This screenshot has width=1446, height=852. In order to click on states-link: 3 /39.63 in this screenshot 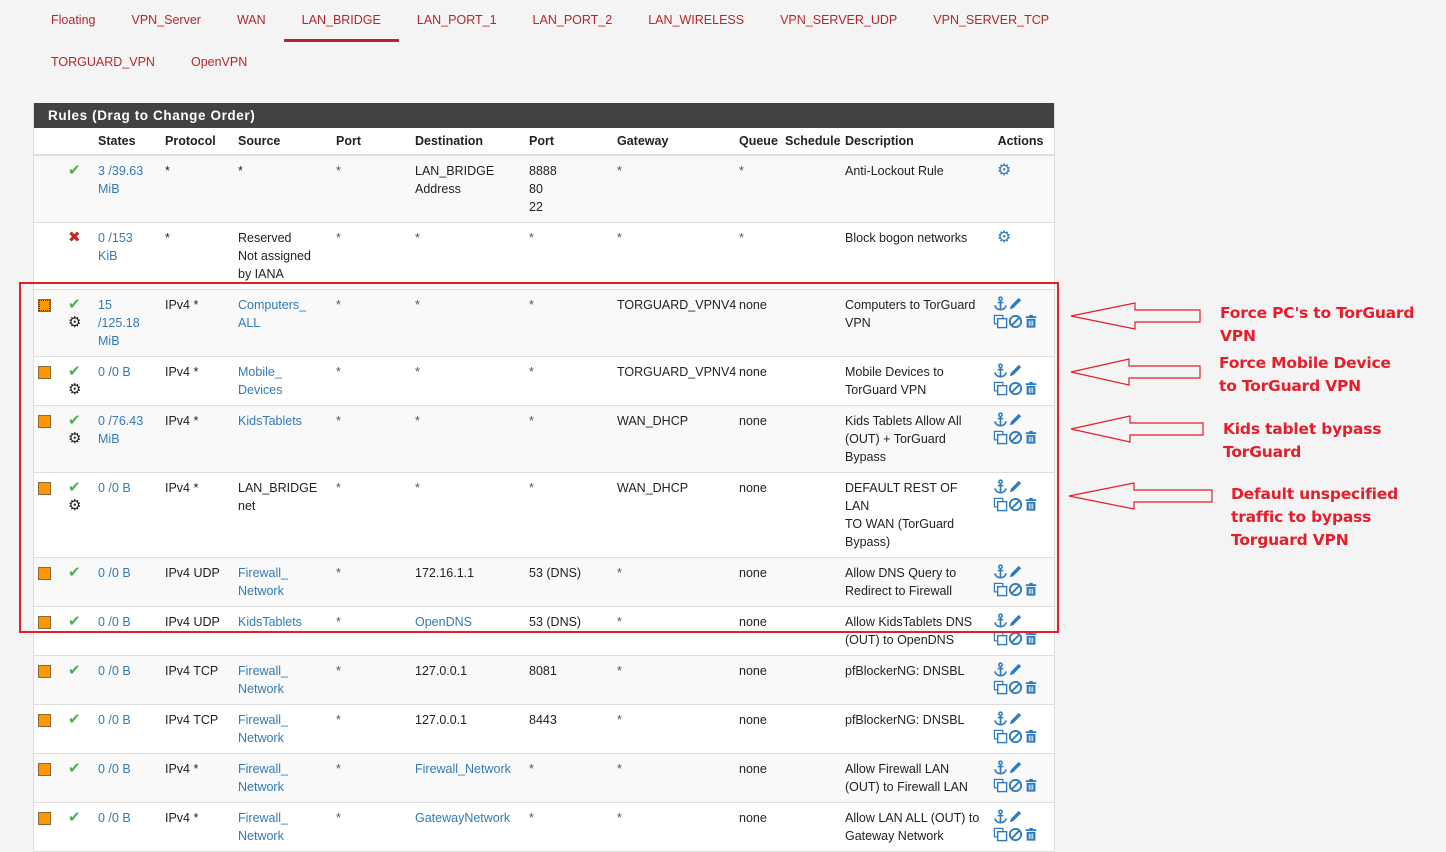, I will do `click(120, 171)`.